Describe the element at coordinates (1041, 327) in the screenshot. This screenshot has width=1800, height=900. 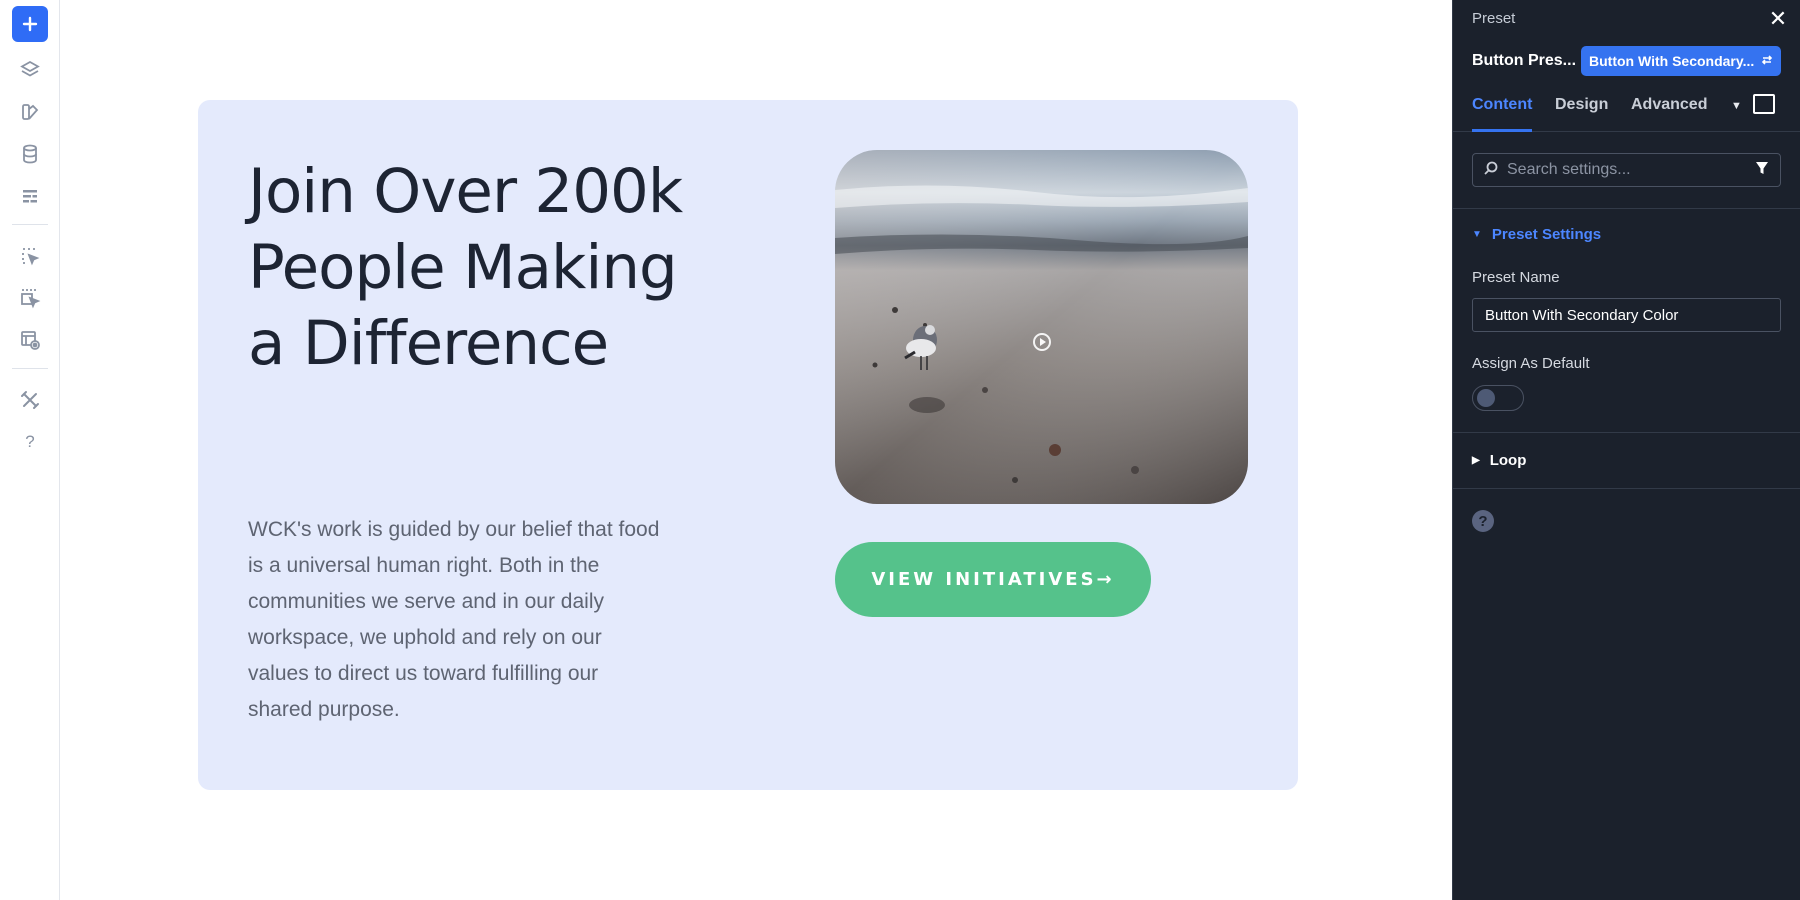
I see `beach-seagull-image` at that location.